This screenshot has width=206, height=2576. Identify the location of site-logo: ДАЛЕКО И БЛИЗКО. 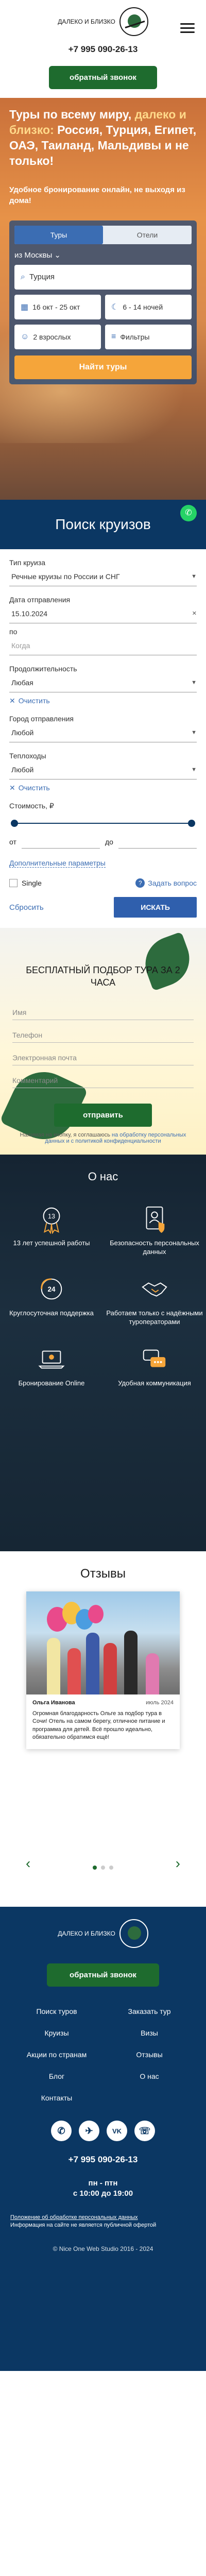
(103, 21).